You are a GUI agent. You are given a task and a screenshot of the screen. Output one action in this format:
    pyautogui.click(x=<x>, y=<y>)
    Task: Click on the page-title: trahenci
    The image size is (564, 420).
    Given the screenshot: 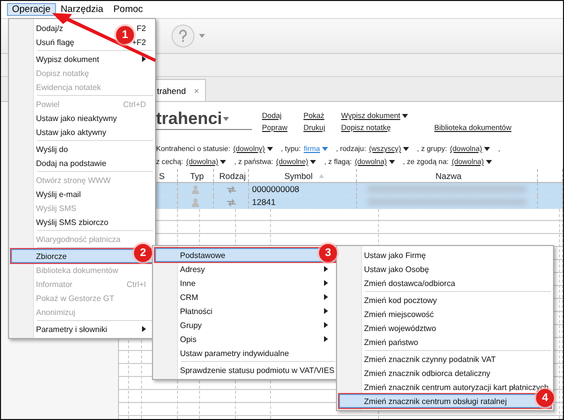 What is the action you would take?
    pyautogui.click(x=189, y=119)
    